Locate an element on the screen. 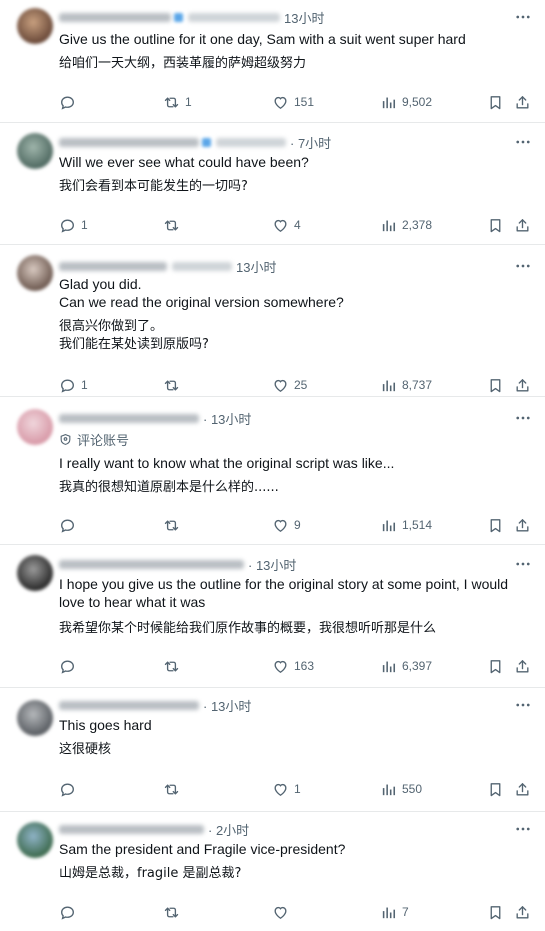  views-icon is located at coordinates (389, 666).